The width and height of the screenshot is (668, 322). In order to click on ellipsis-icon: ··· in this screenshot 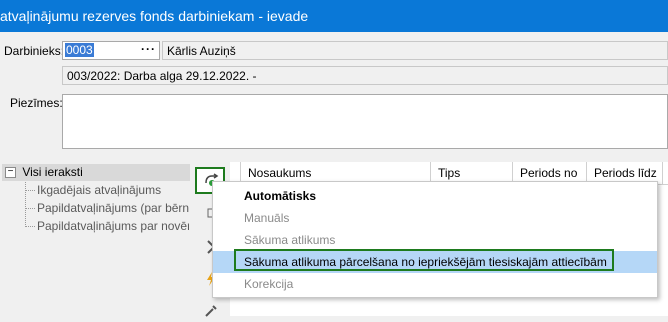, I will do `click(148, 49)`.